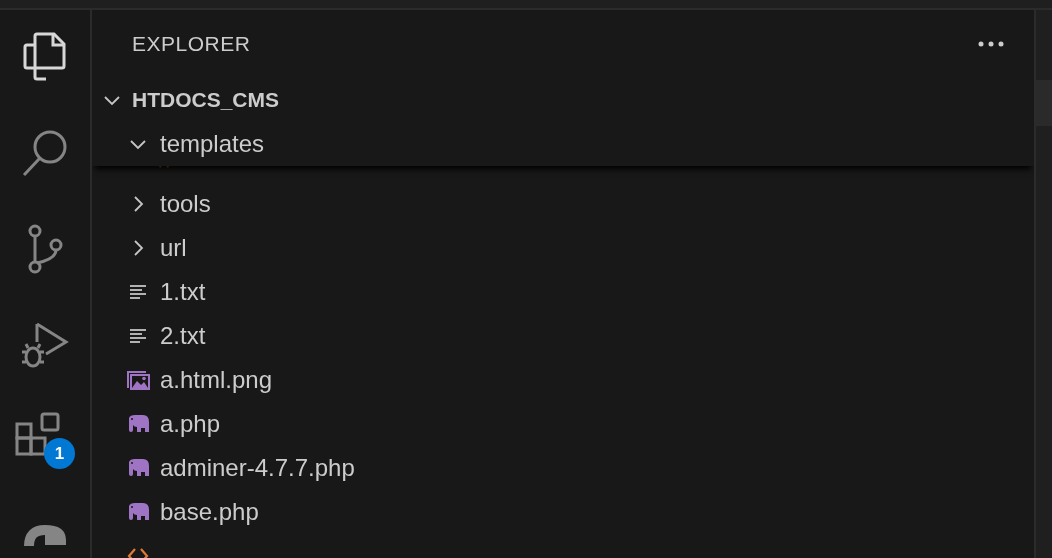 The height and width of the screenshot is (558, 1052). Describe the element at coordinates (45, 57) in the screenshot. I see `explorer-icon` at that location.